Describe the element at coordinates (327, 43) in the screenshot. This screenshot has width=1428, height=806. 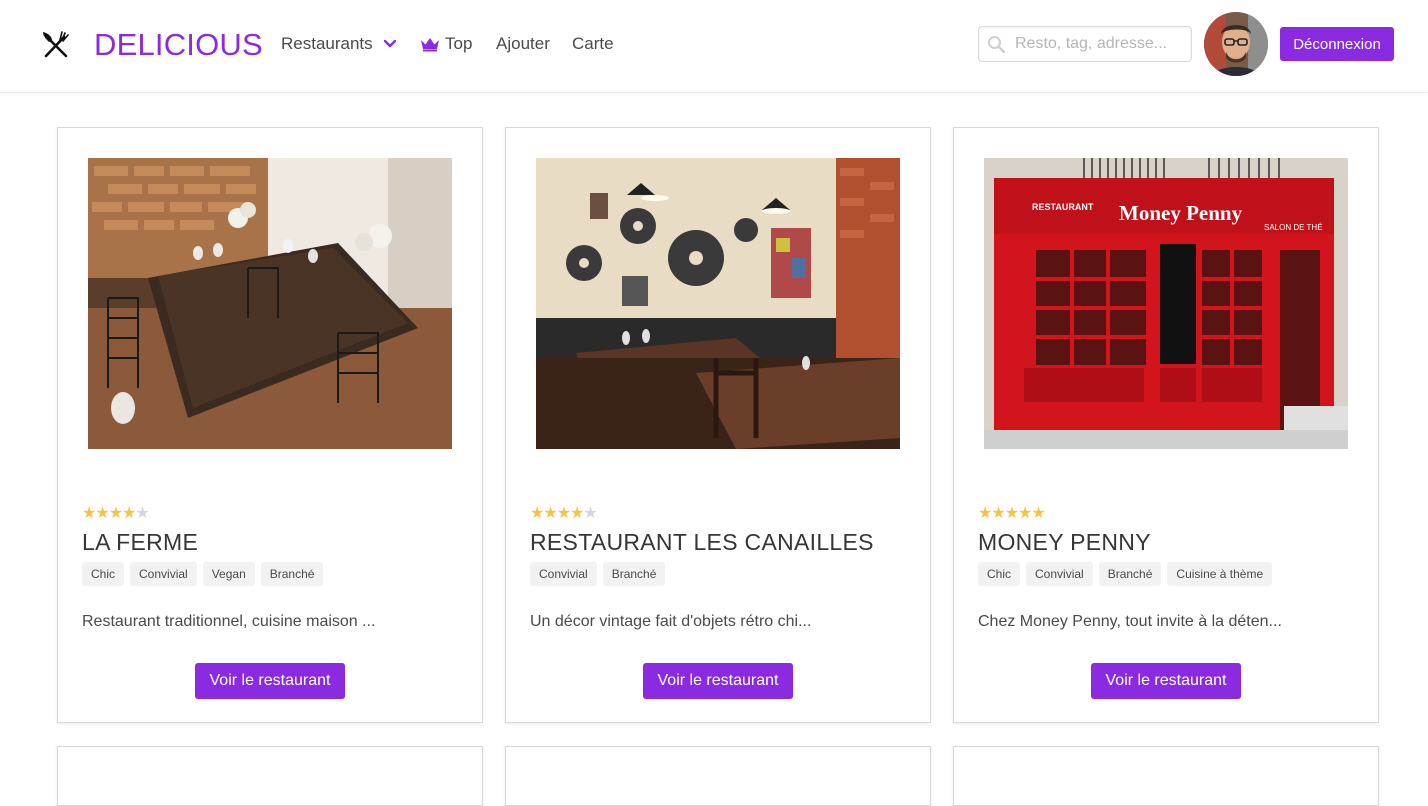
I see `nav-restaurants-label: Restaurants` at that location.